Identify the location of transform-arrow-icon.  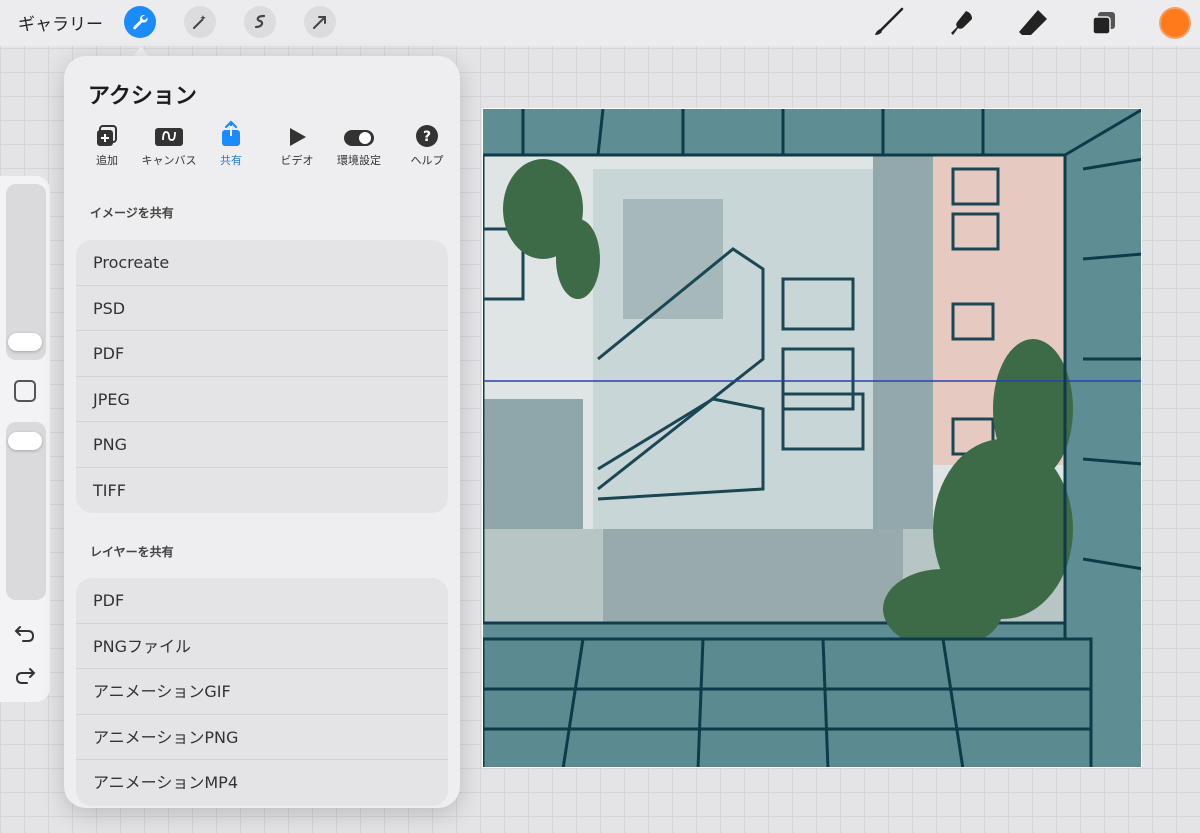
(320, 22).